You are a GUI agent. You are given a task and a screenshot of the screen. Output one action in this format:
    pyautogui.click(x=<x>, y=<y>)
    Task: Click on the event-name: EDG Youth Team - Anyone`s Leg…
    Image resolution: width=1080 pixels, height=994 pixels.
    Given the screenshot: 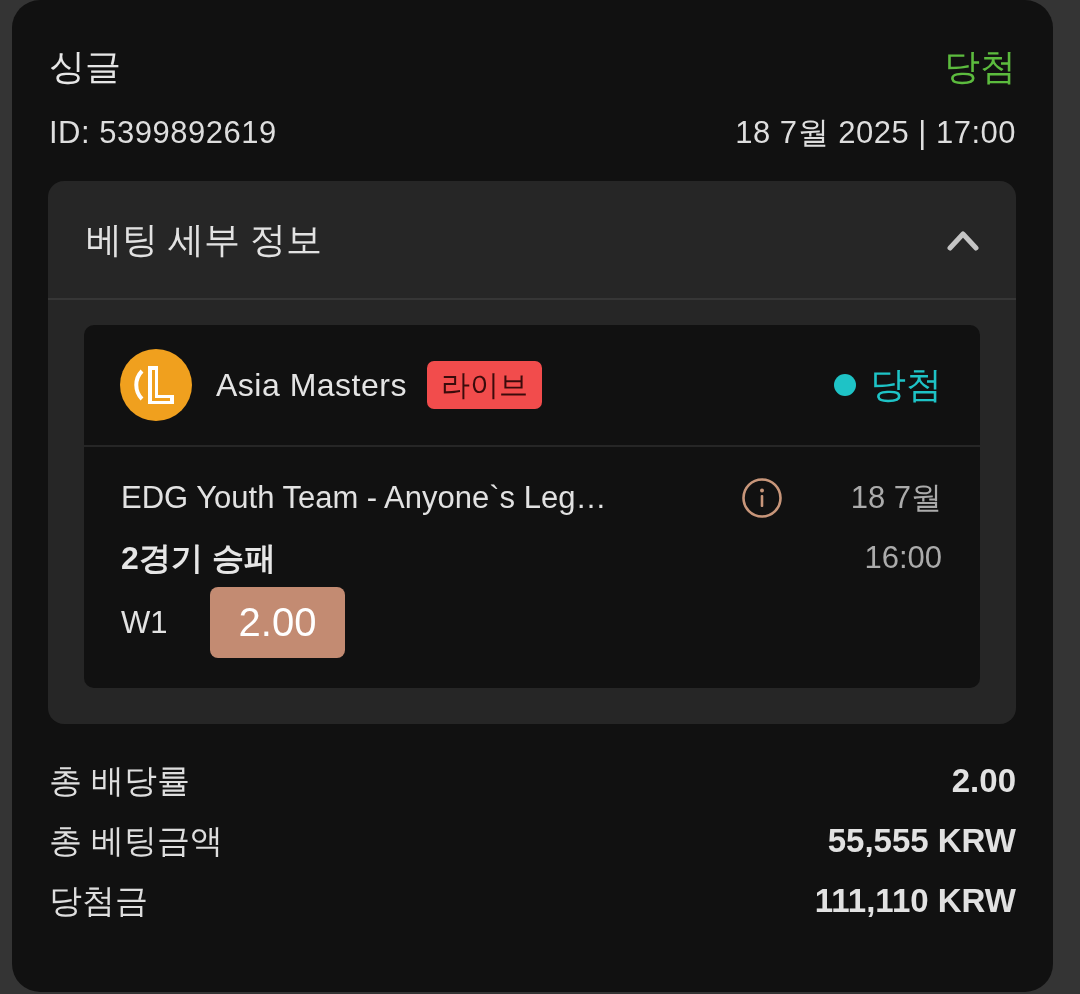 What is the action you would take?
    pyautogui.click(x=364, y=498)
    